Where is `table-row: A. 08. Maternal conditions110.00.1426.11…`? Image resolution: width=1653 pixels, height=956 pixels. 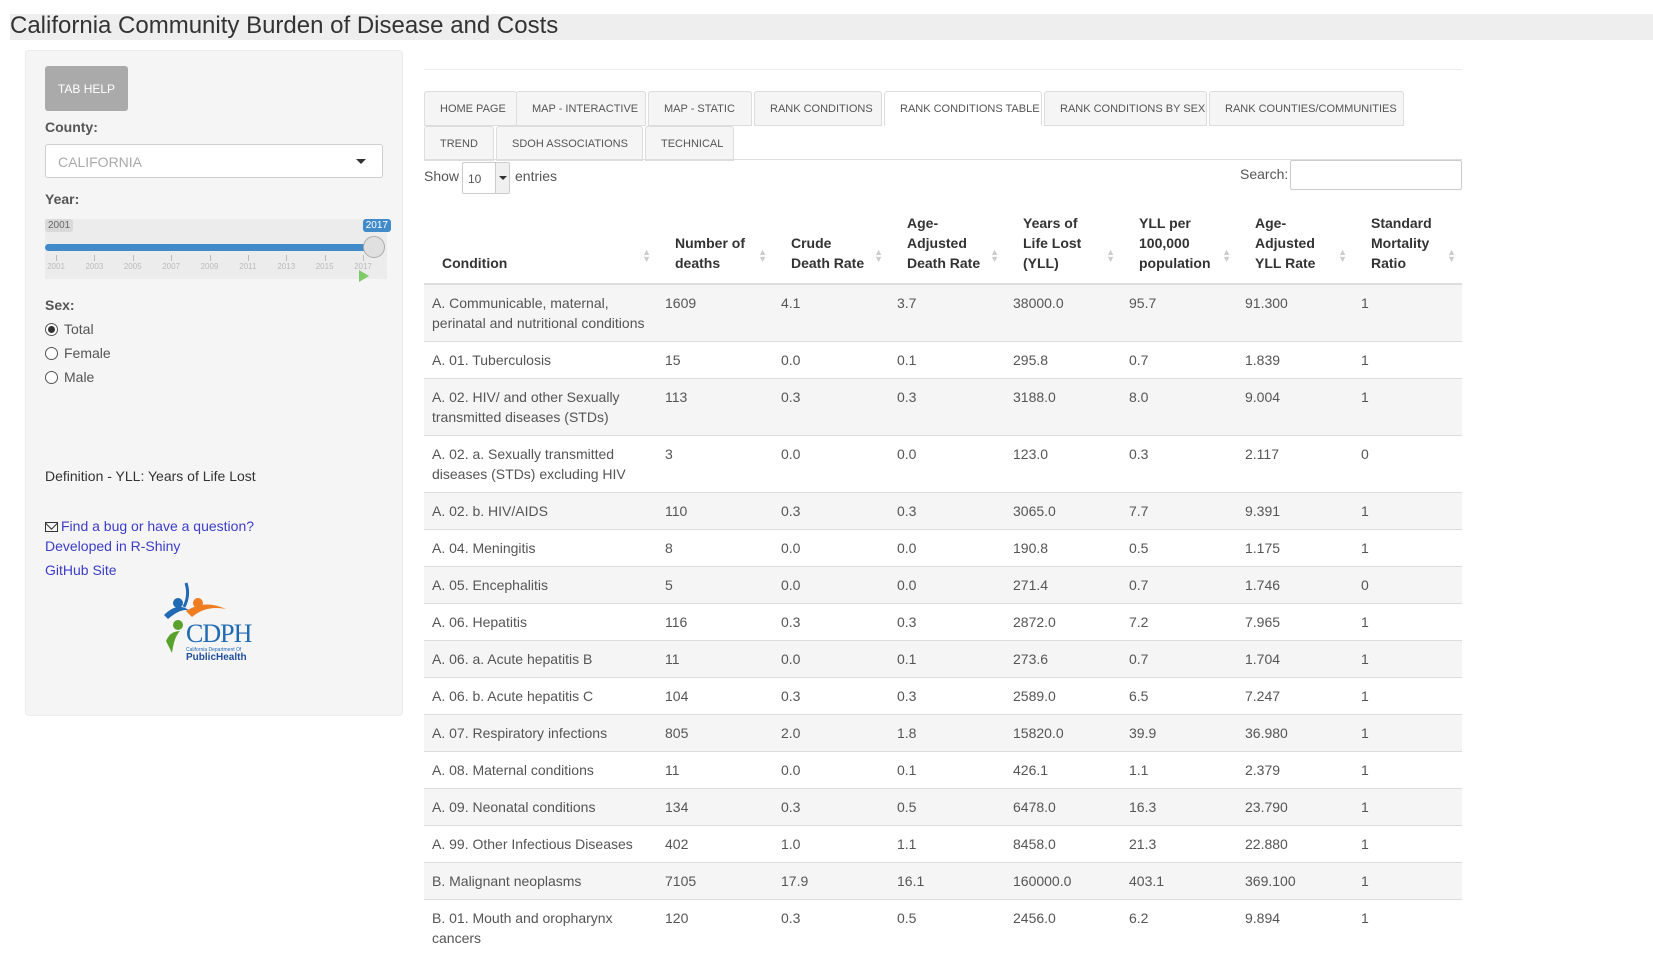
table-row: A. 08. Maternal conditions110.00.1426.11… is located at coordinates (943, 770).